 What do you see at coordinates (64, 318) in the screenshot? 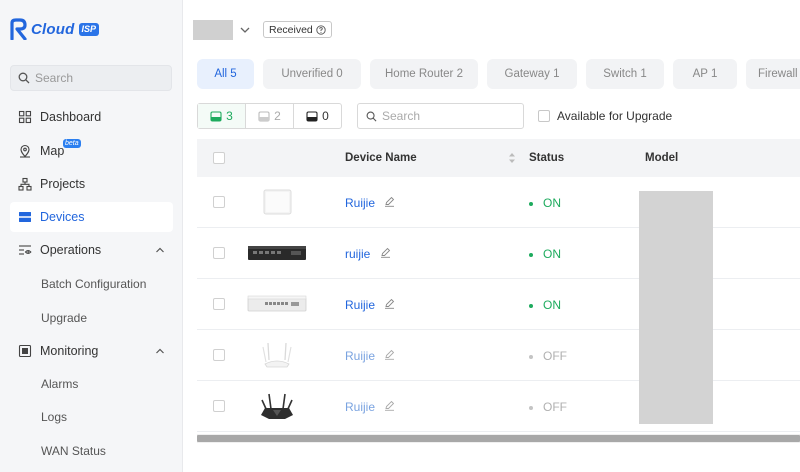
I see `sidebar-subitem-upgrade: Upgrade` at bounding box center [64, 318].